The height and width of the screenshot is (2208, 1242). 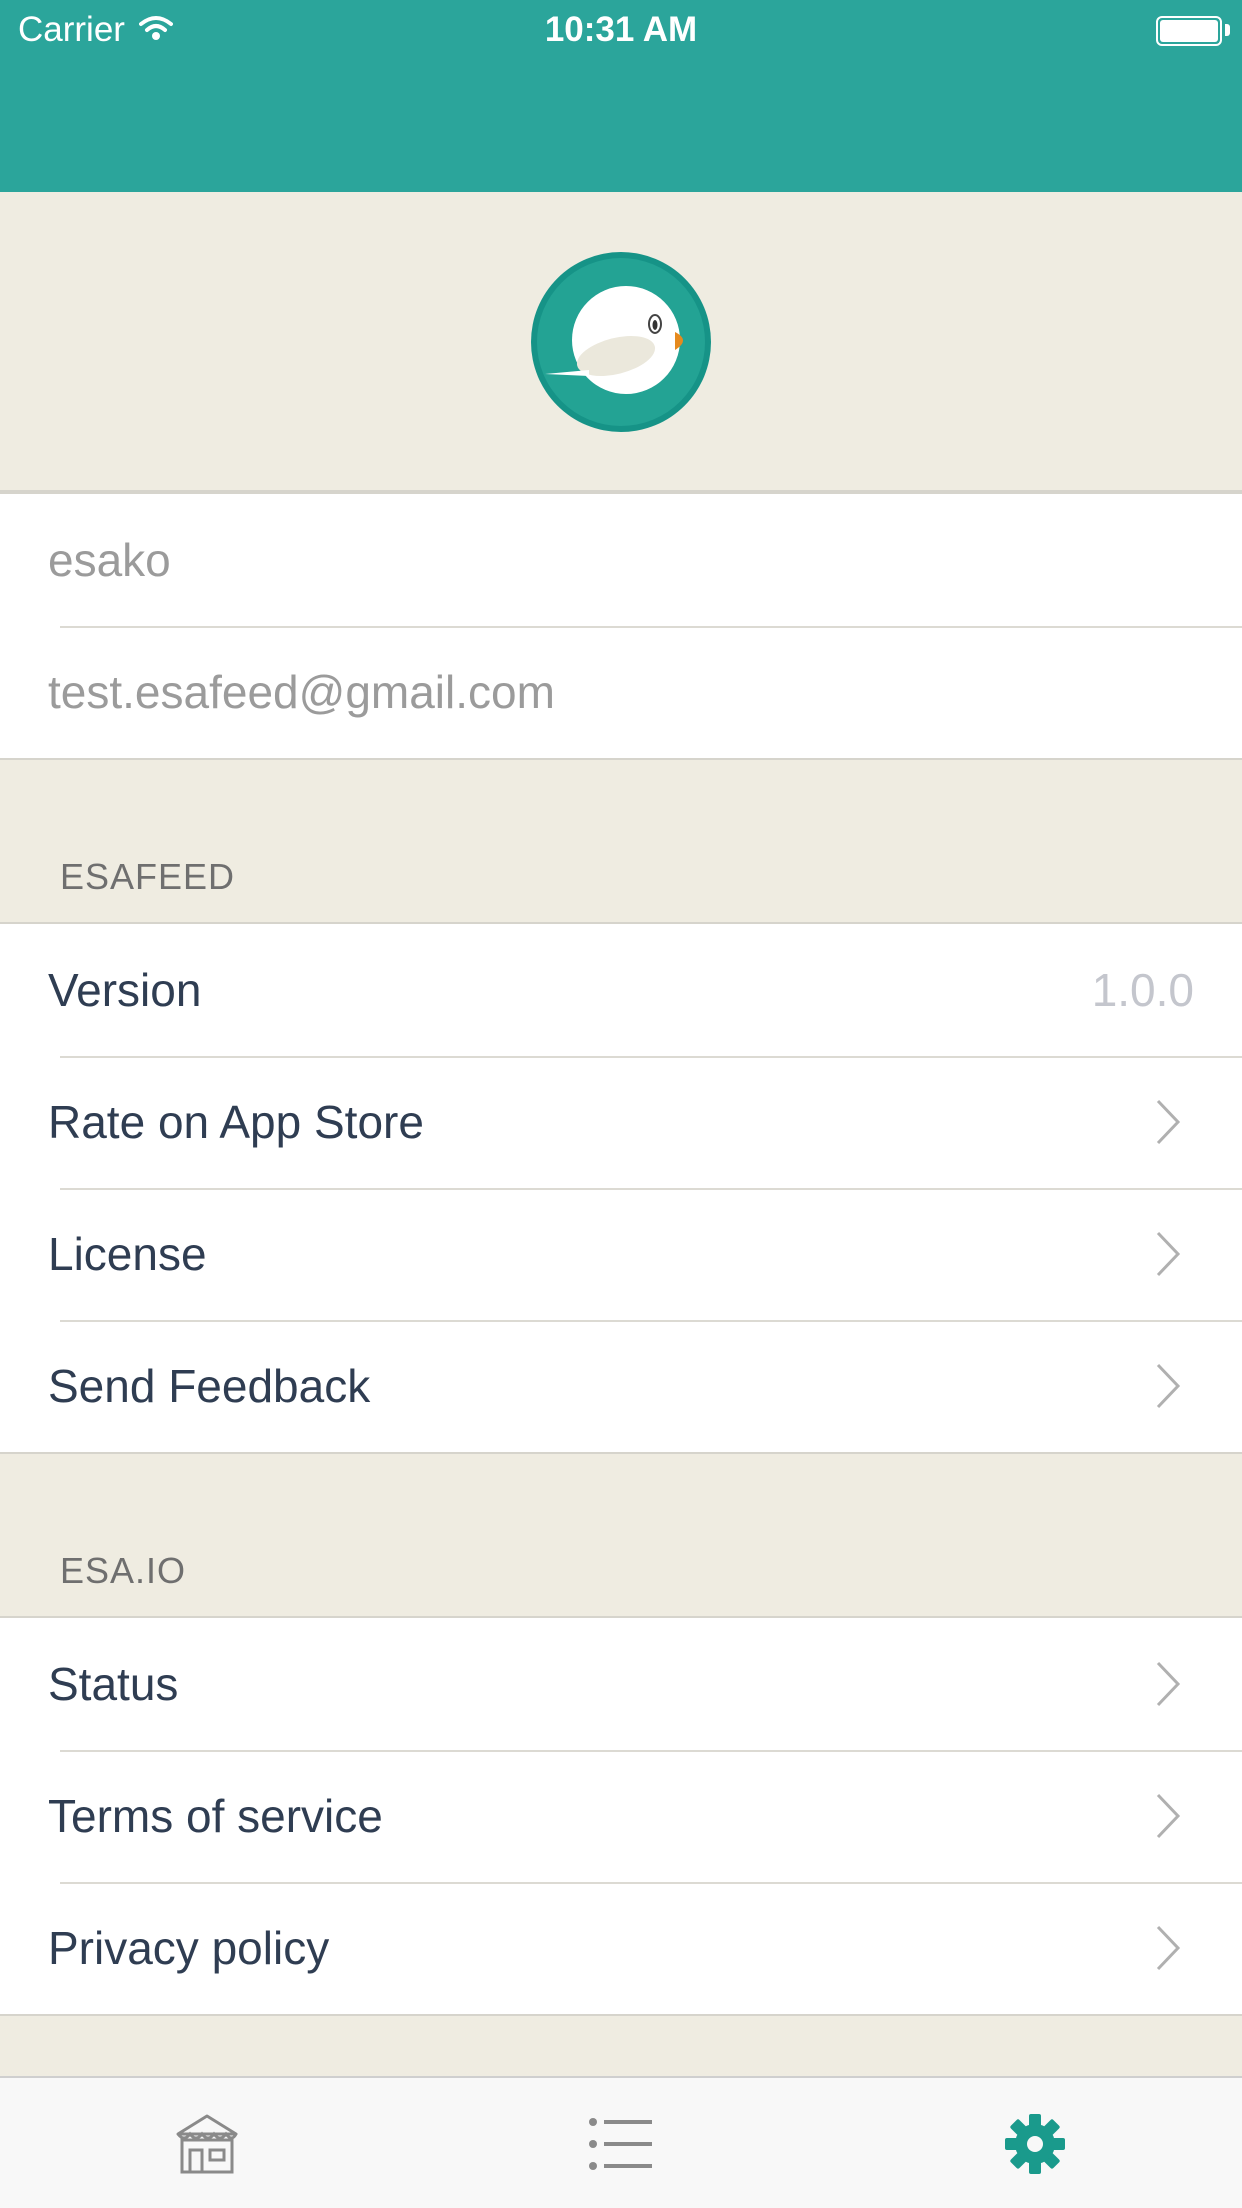 I want to click on terms-of-service-label: Terms of service, so click(x=215, y=1816).